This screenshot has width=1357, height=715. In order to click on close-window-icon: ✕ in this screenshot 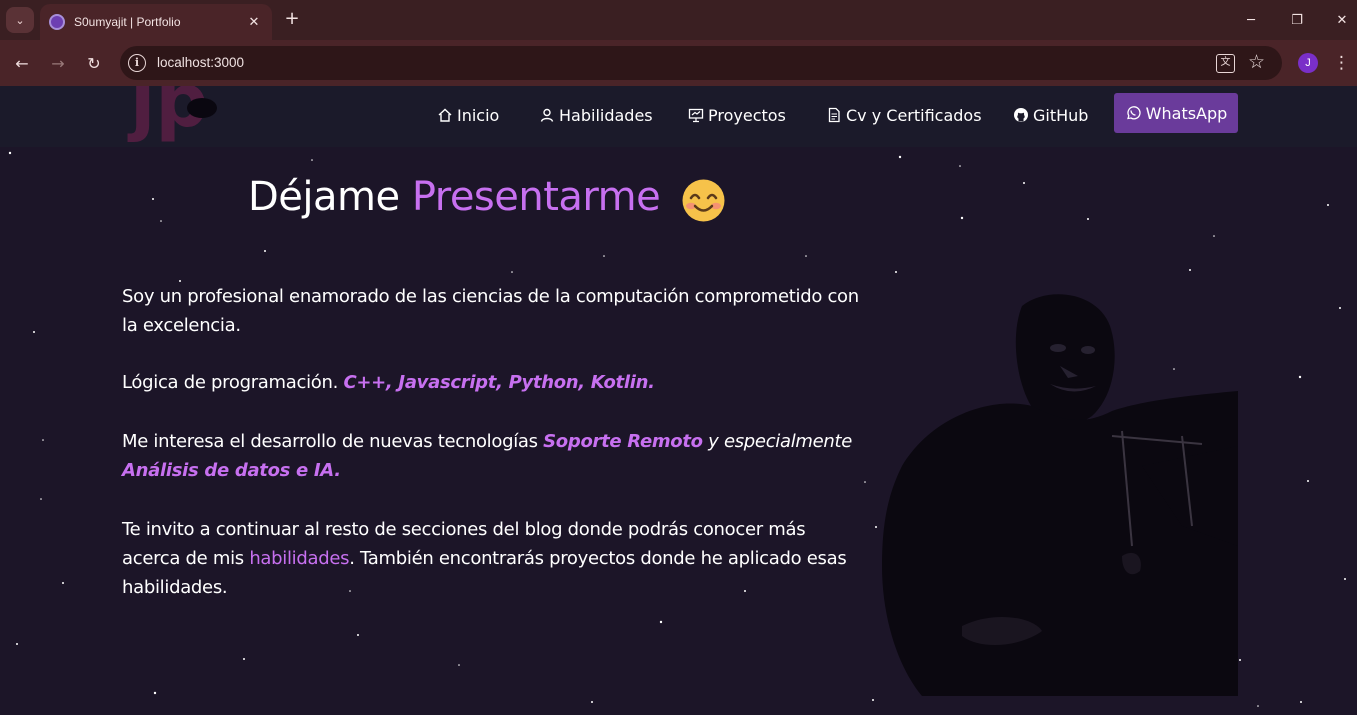, I will do `click(1342, 20)`.